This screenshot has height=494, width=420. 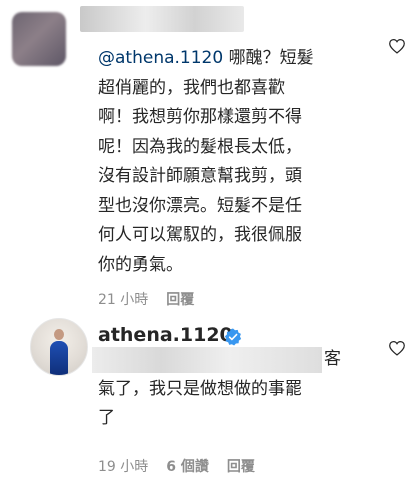 What do you see at coordinates (123, 467) in the screenshot?
I see `timestamp: 19 小時` at bounding box center [123, 467].